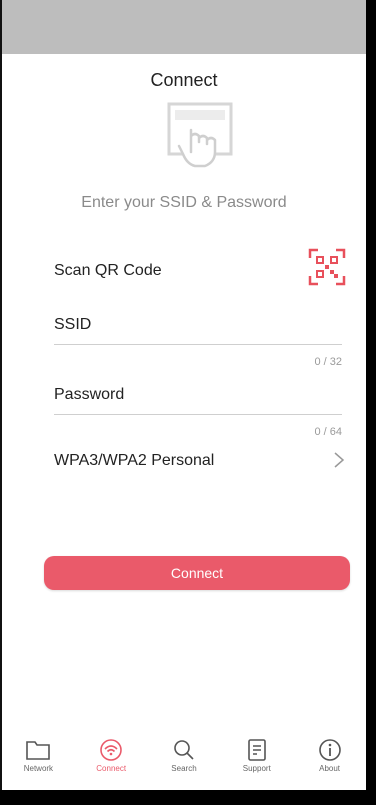 The image size is (376, 805). I want to click on tap-hand-icon, so click(200, 135).